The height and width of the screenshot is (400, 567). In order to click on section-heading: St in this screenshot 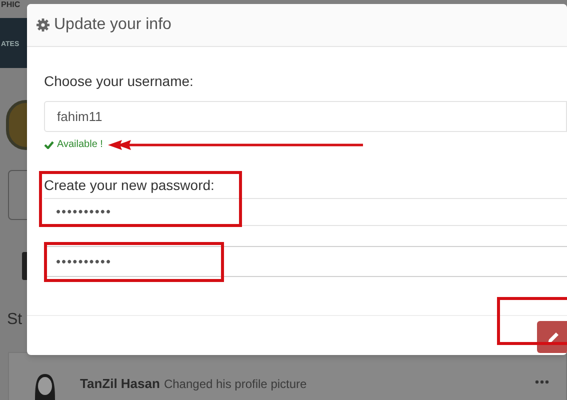, I will do `click(14, 320)`.